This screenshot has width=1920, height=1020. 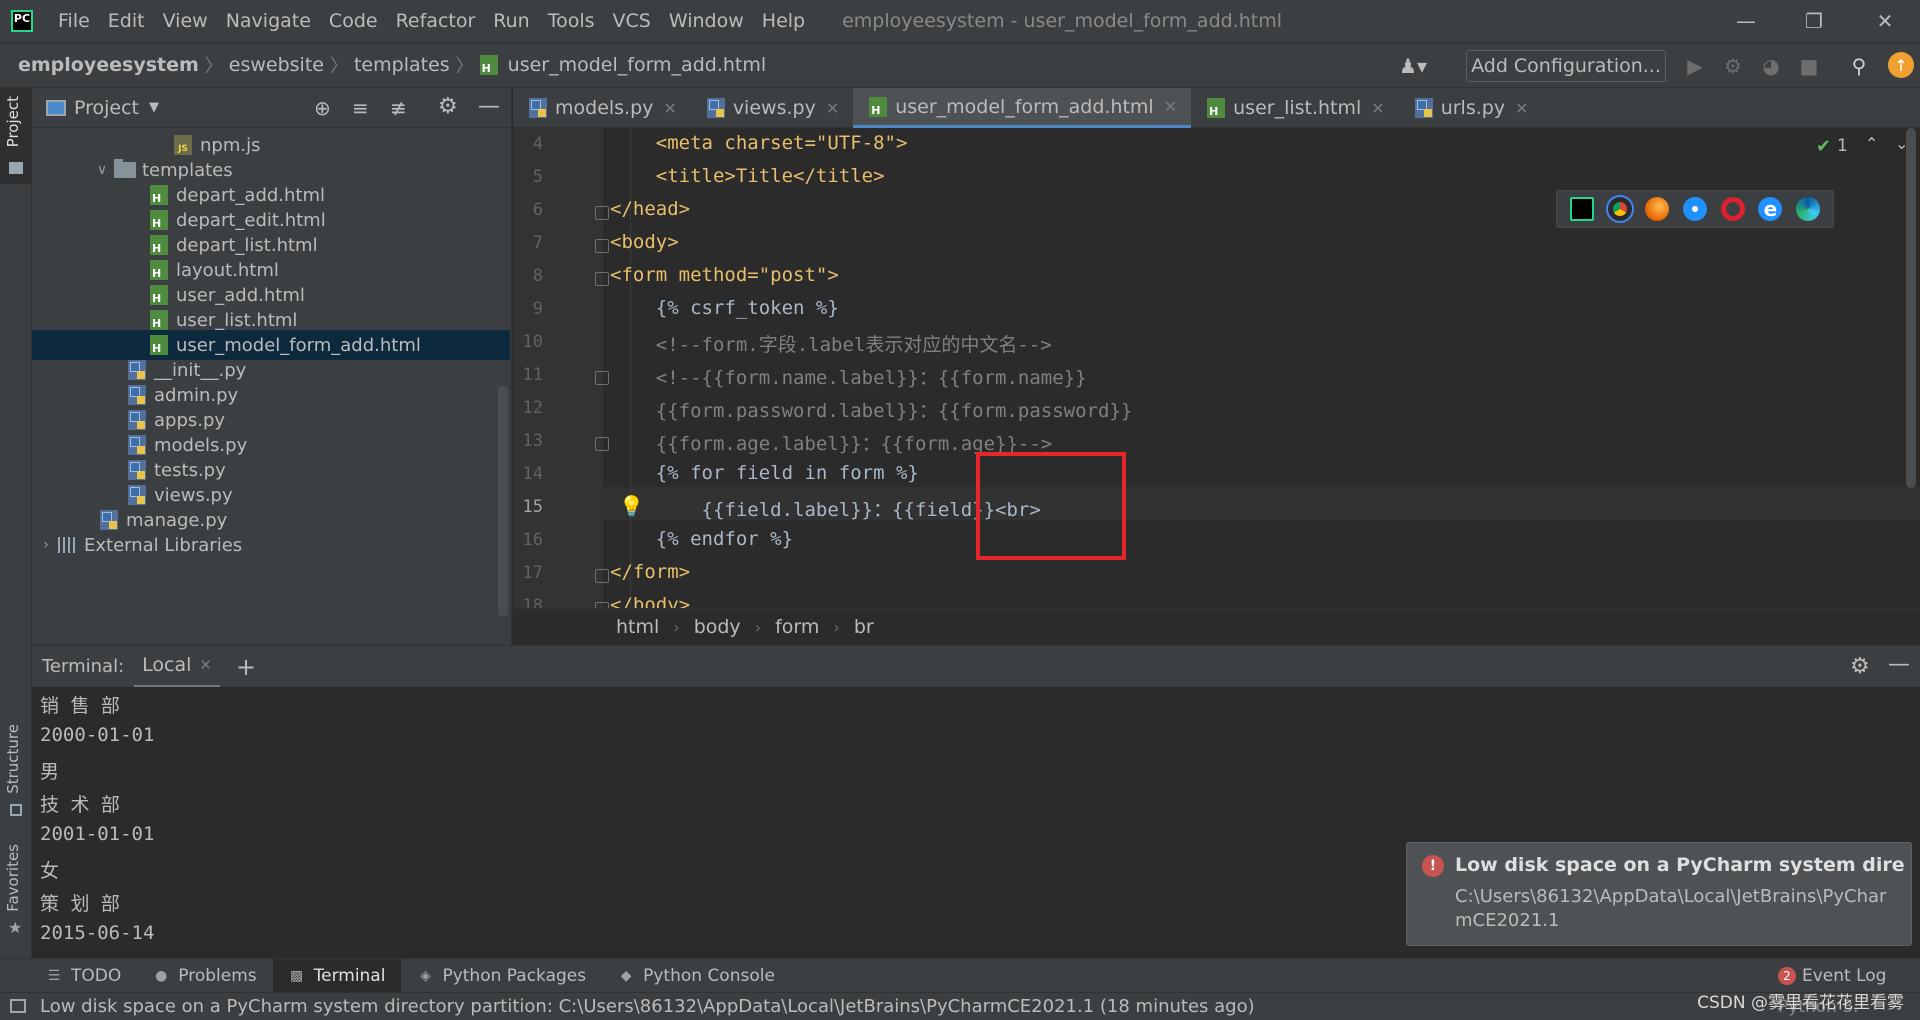 What do you see at coordinates (1901, 65) in the screenshot?
I see `update-icon: ↑` at bounding box center [1901, 65].